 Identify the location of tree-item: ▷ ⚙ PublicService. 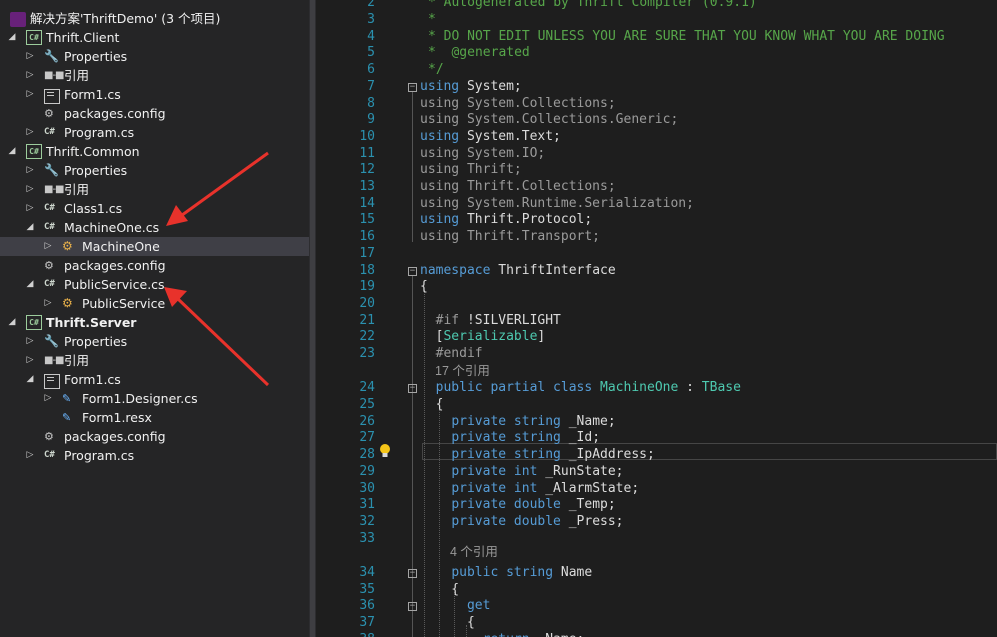
(154, 303).